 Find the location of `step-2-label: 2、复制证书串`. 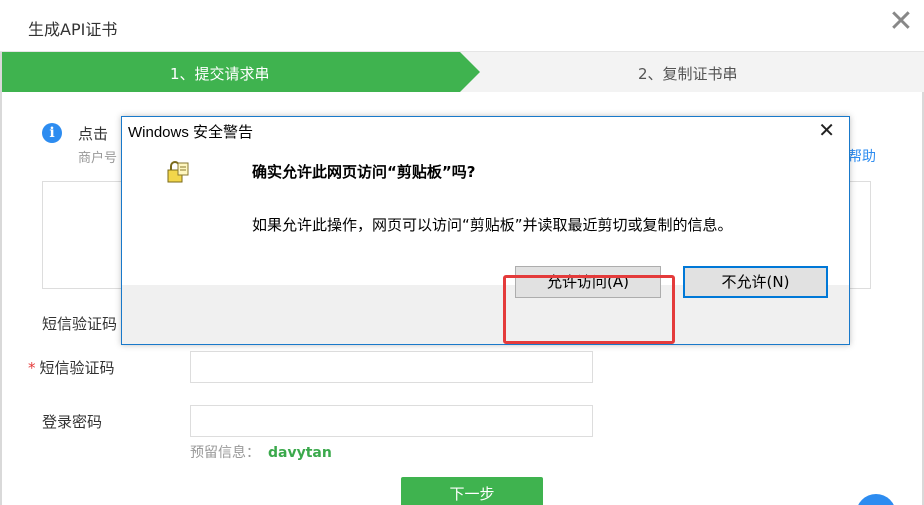

step-2-label: 2、复制证书串 is located at coordinates (688, 74).